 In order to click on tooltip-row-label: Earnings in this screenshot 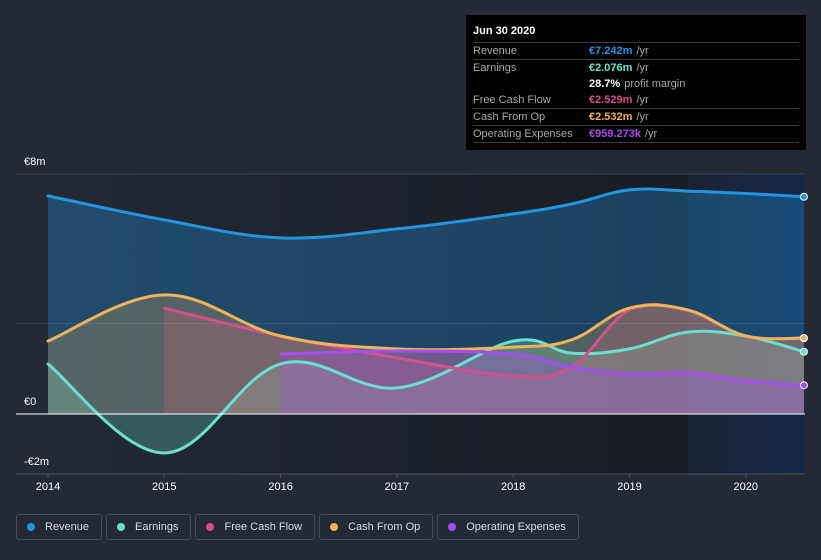, I will do `click(495, 68)`.